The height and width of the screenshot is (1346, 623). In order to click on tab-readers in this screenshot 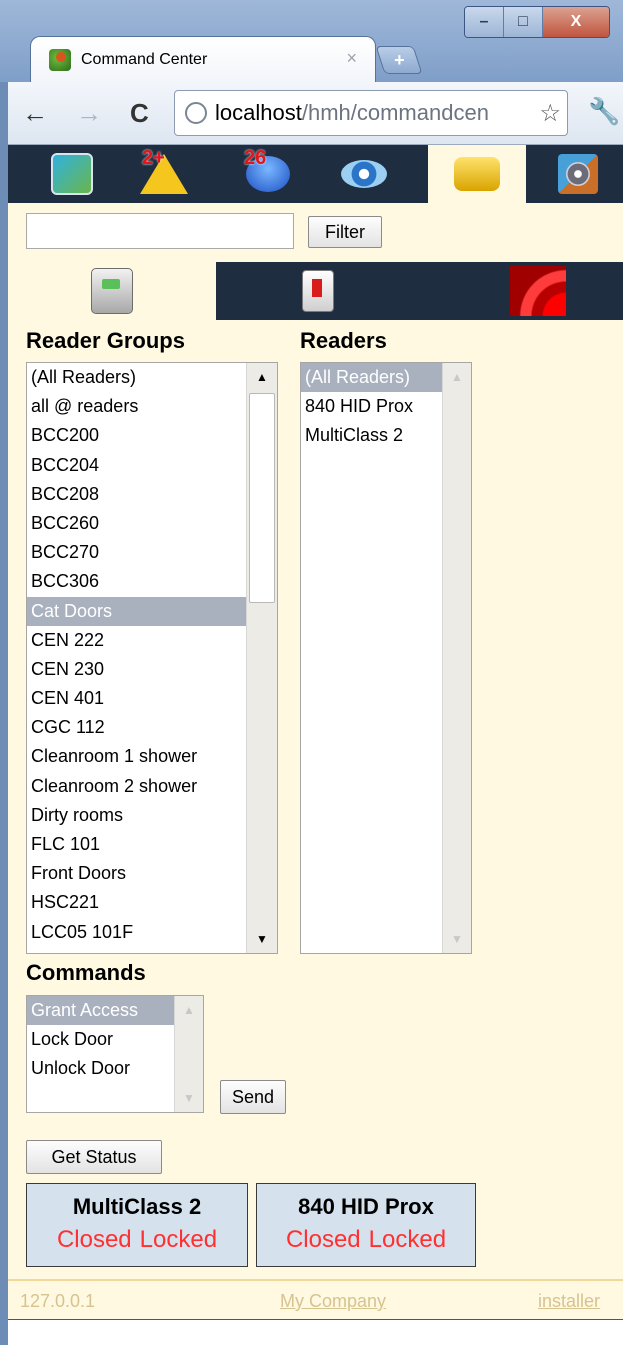, I will do `click(318, 291)`.